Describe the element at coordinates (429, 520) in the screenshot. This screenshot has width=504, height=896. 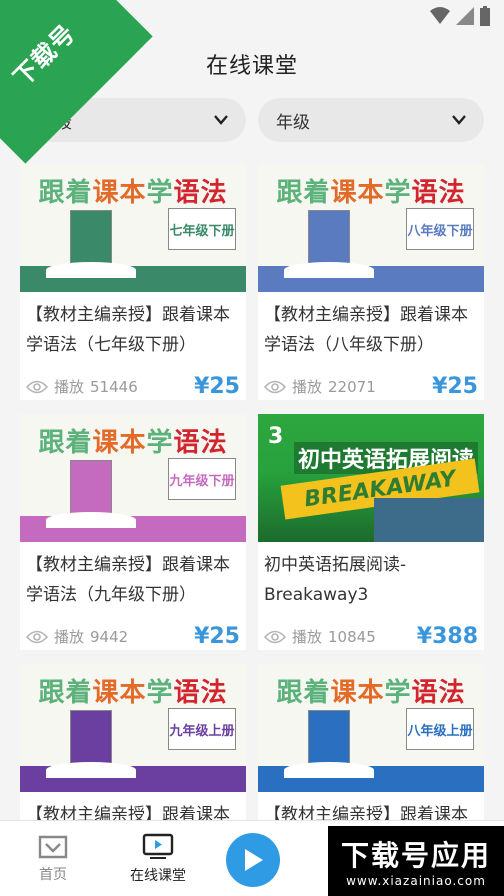
I see `thumbnail-photo` at that location.